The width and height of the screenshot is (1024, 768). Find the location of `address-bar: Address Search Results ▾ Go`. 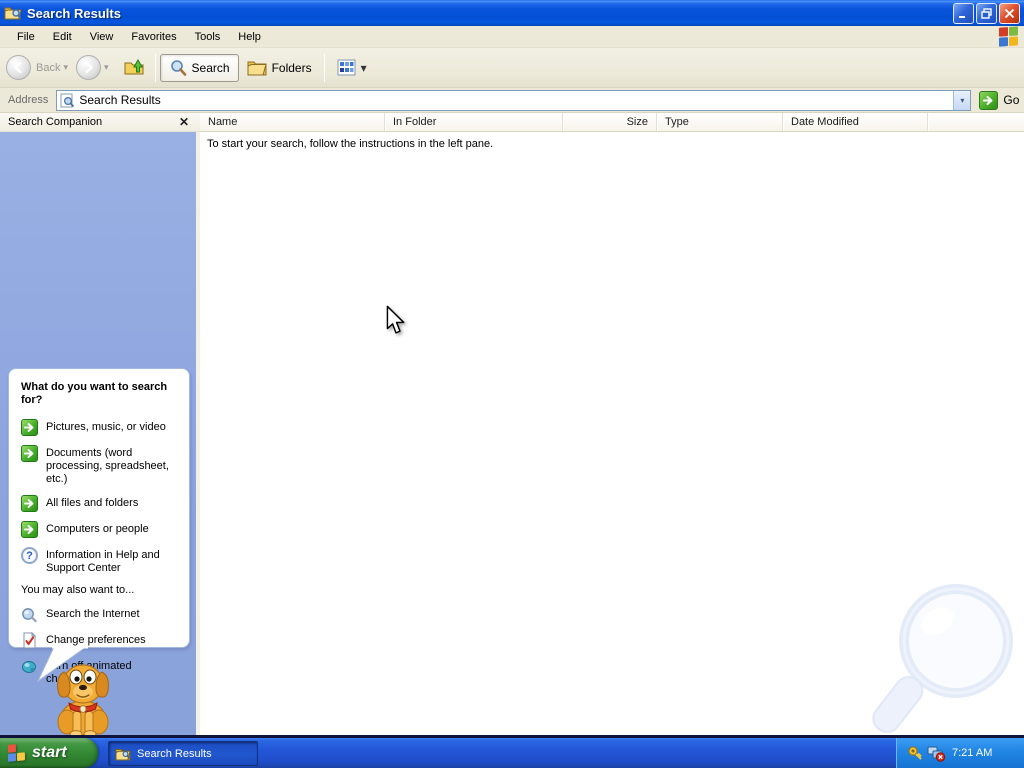

address-bar: Address Search Results ▾ Go is located at coordinates (512, 100).